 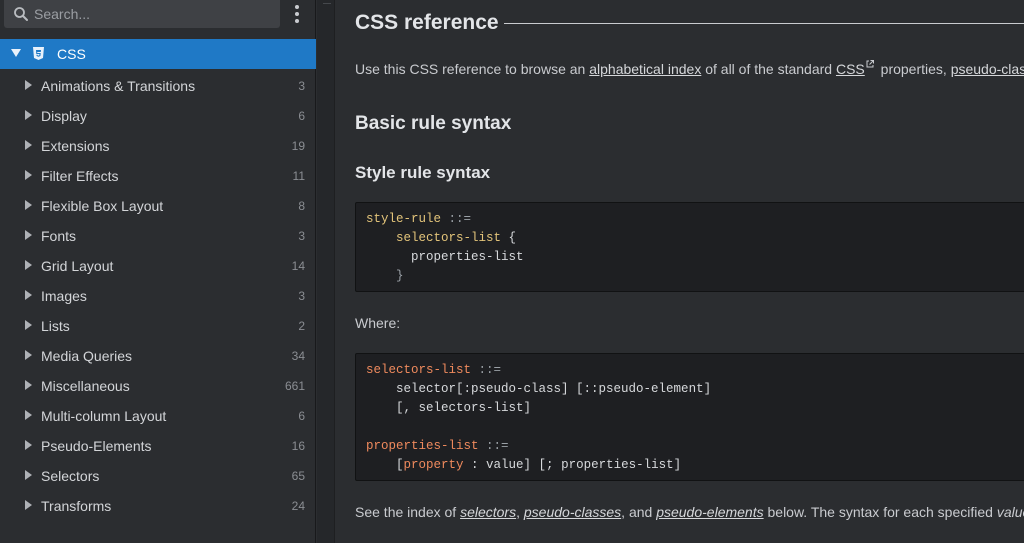 I want to click on sidebar-item-count: 65, so click(x=298, y=476).